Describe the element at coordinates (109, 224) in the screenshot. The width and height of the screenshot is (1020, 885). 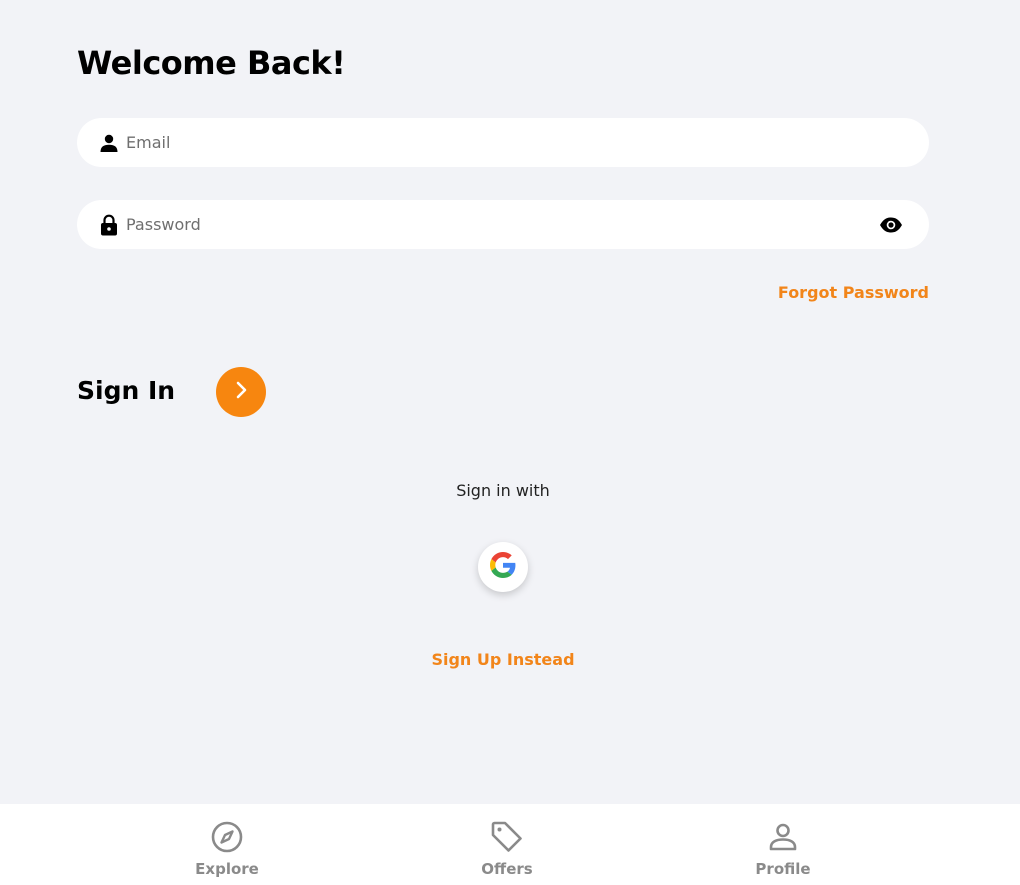
I see `lock-icon` at that location.